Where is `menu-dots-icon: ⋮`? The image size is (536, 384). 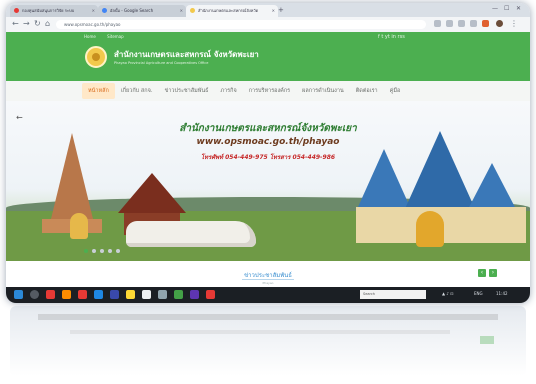
menu-dots-icon: ⋮ is located at coordinates (514, 24).